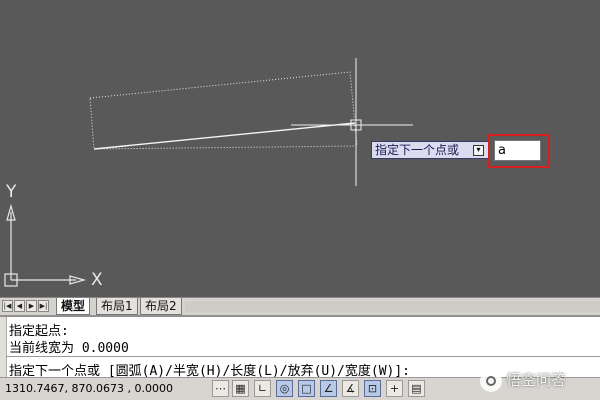 The width and height of the screenshot is (600, 400). What do you see at coordinates (478, 150) in the screenshot?
I see `down-arrow-icon: ▾` at bounding box center [478, 150].